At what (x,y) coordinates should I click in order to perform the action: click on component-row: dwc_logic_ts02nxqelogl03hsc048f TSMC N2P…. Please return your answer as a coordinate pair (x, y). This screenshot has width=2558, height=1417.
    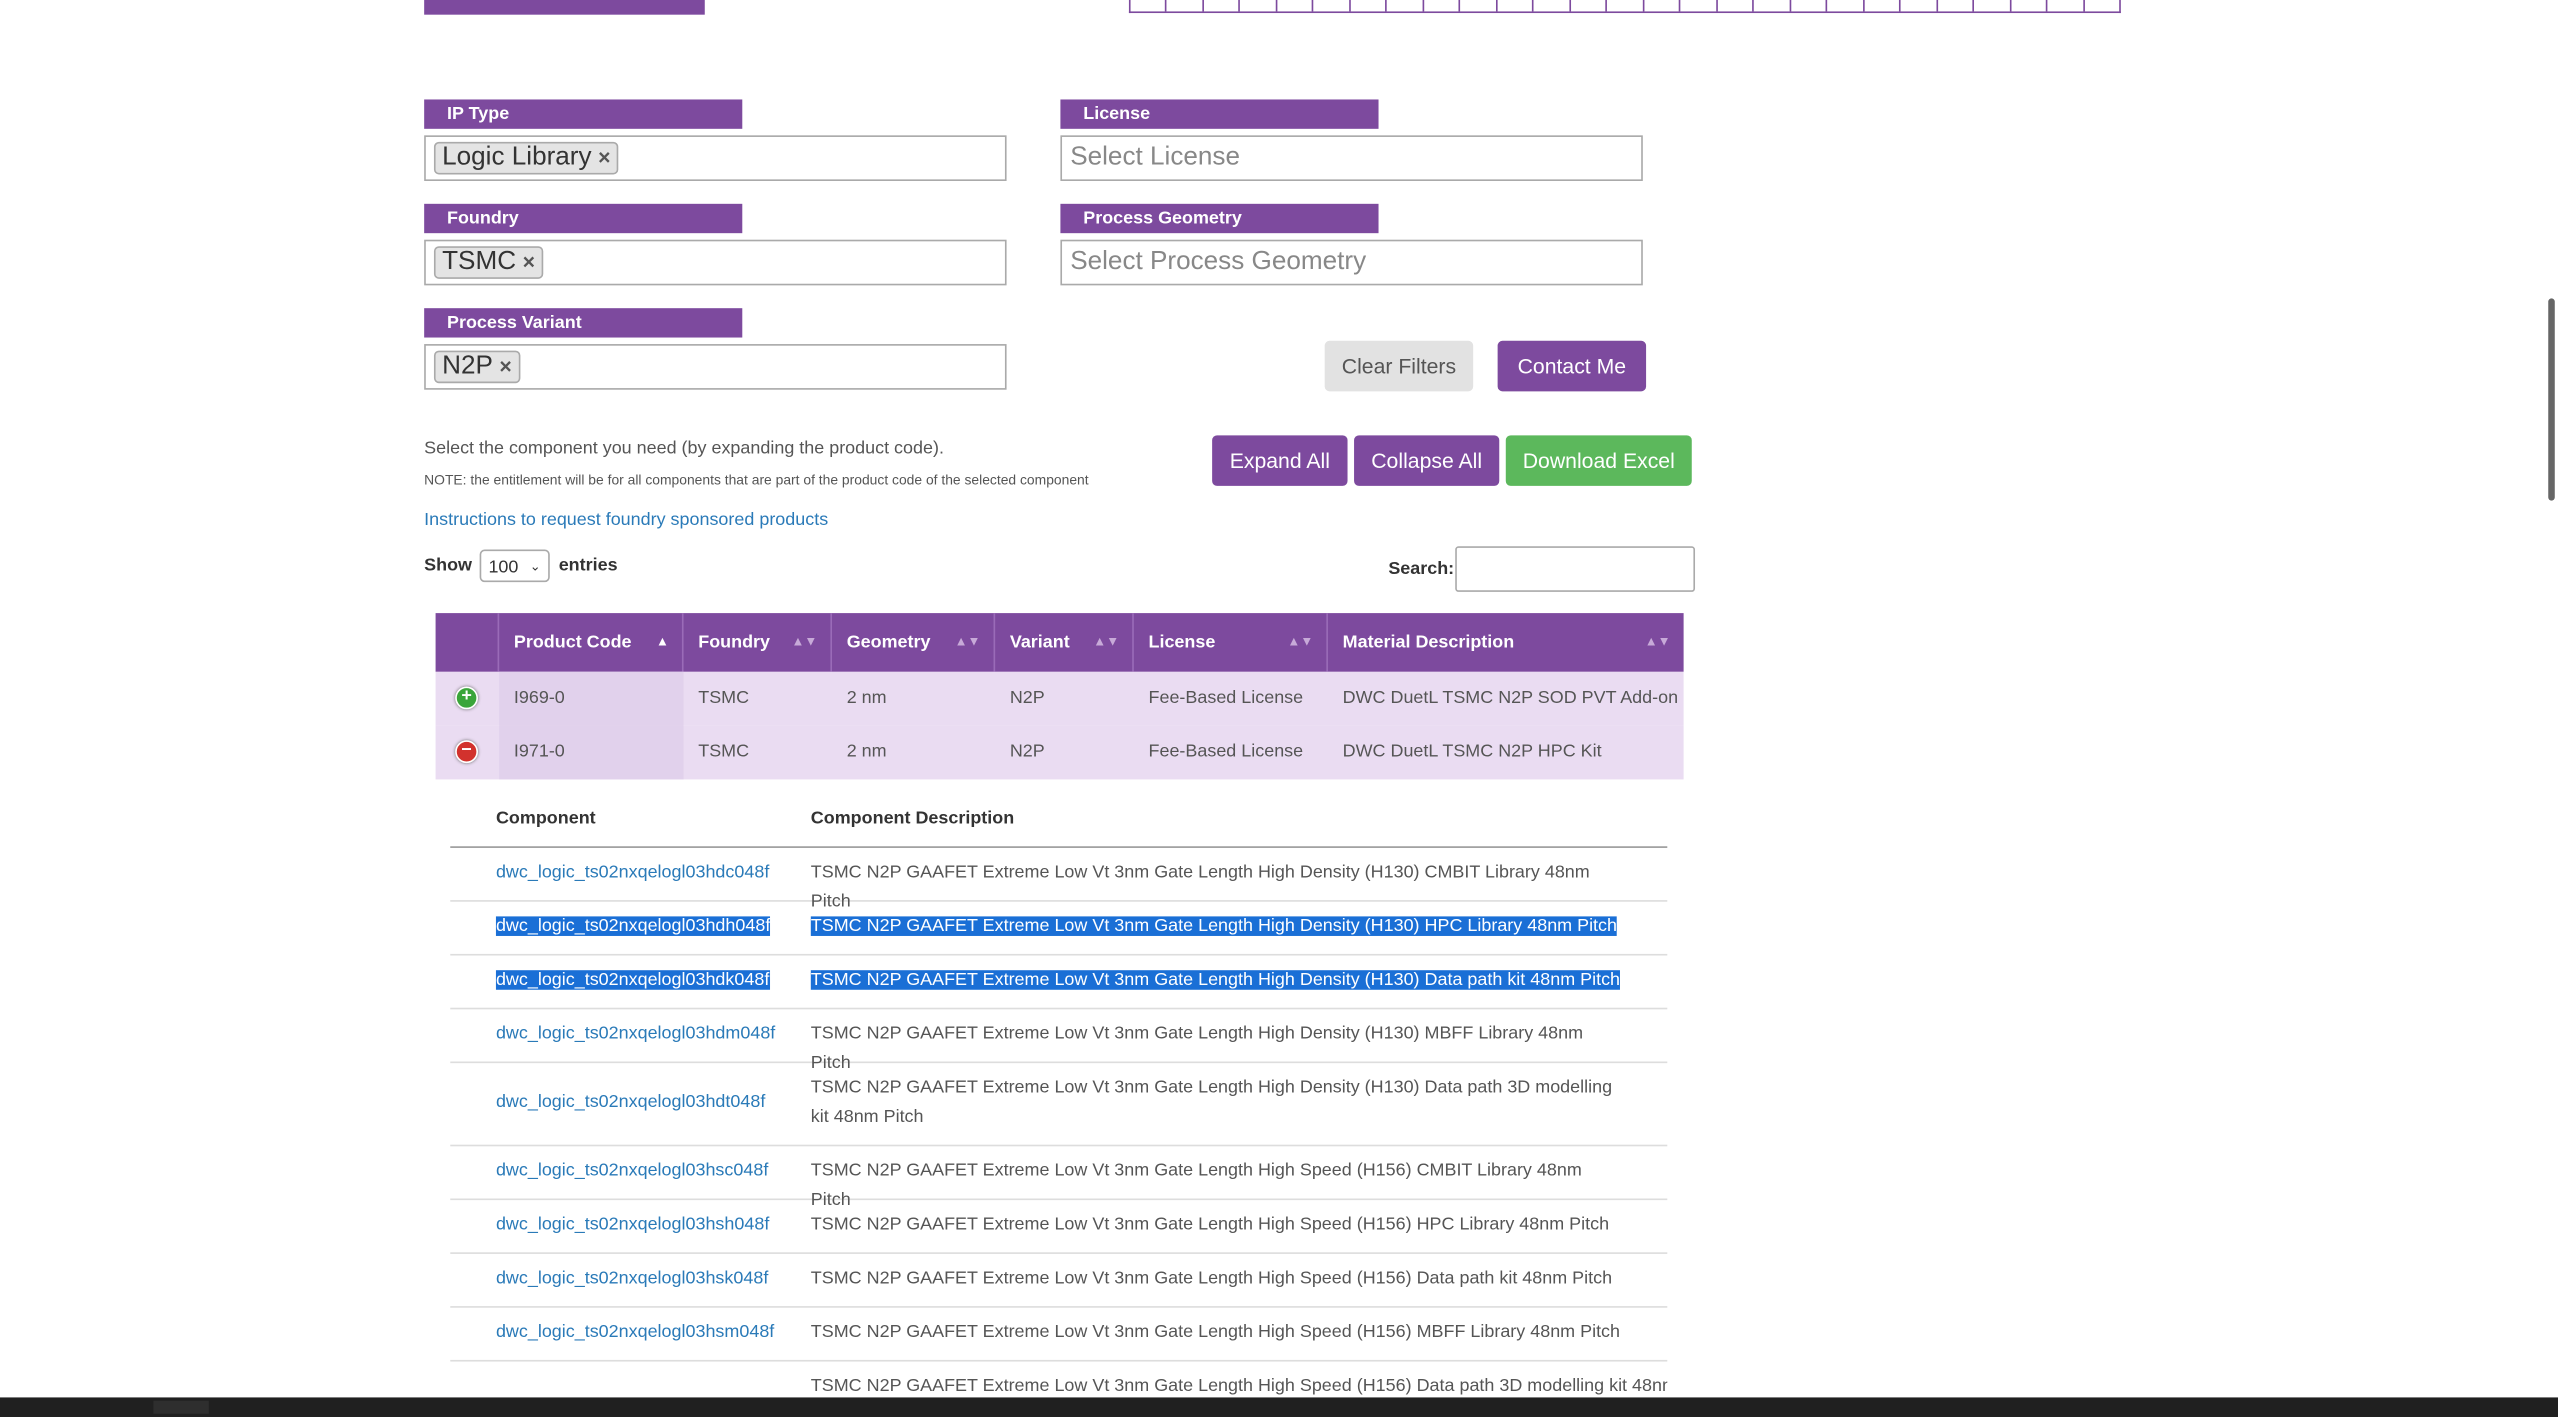
    Looking at the image, I should click on (1059, 1177).